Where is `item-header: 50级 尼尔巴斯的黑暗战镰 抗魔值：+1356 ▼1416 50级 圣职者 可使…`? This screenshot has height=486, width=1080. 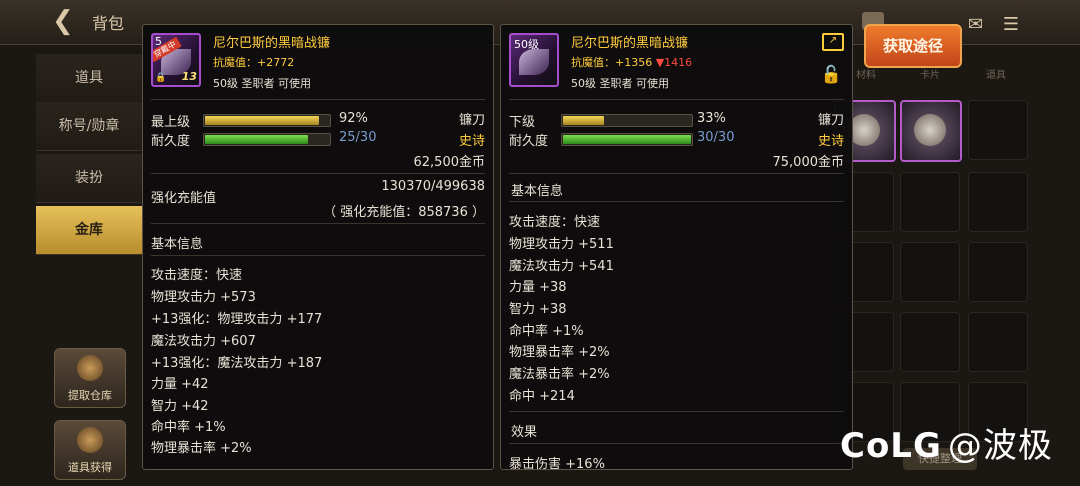 item-header: 50级 尼尔巴斯的黑暗战镰 抗魔值：+1356 ▼1416 50级 圣职者 可使… is located at coordinates (676, 60).